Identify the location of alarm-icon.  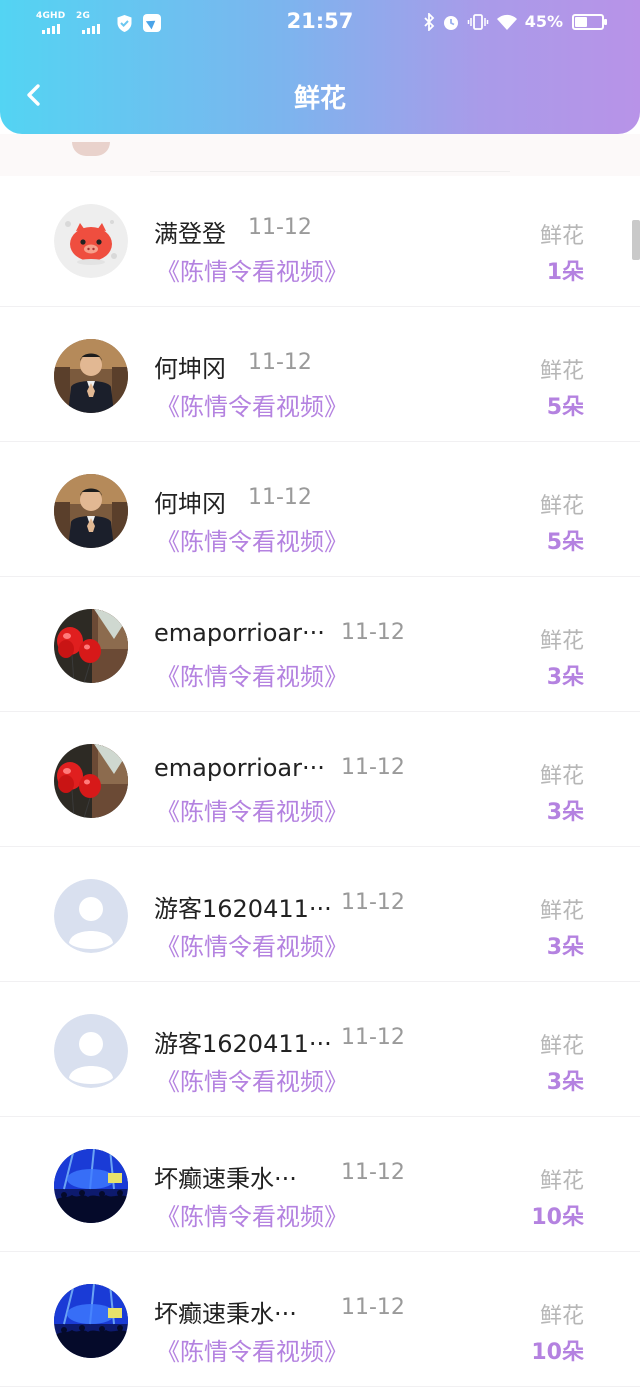
(450, 22).